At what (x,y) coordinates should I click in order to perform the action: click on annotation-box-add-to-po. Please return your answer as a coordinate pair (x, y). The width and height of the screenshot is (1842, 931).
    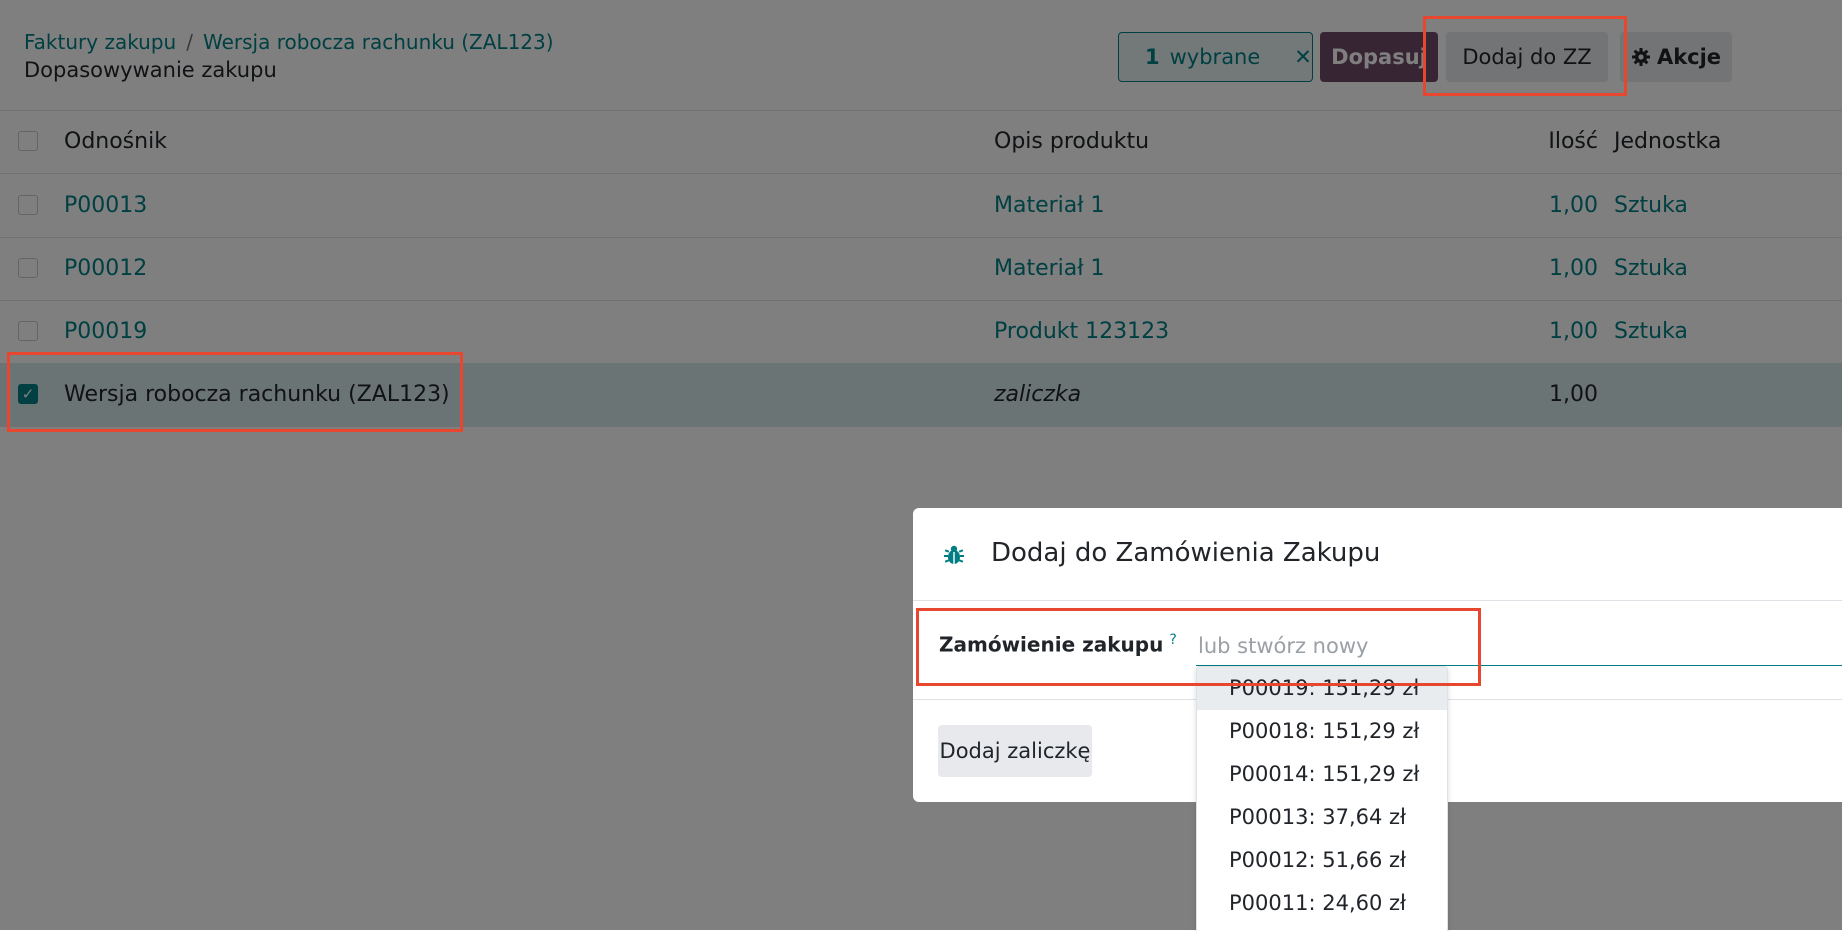
    Looking at the image, I should click on (1525, 56).